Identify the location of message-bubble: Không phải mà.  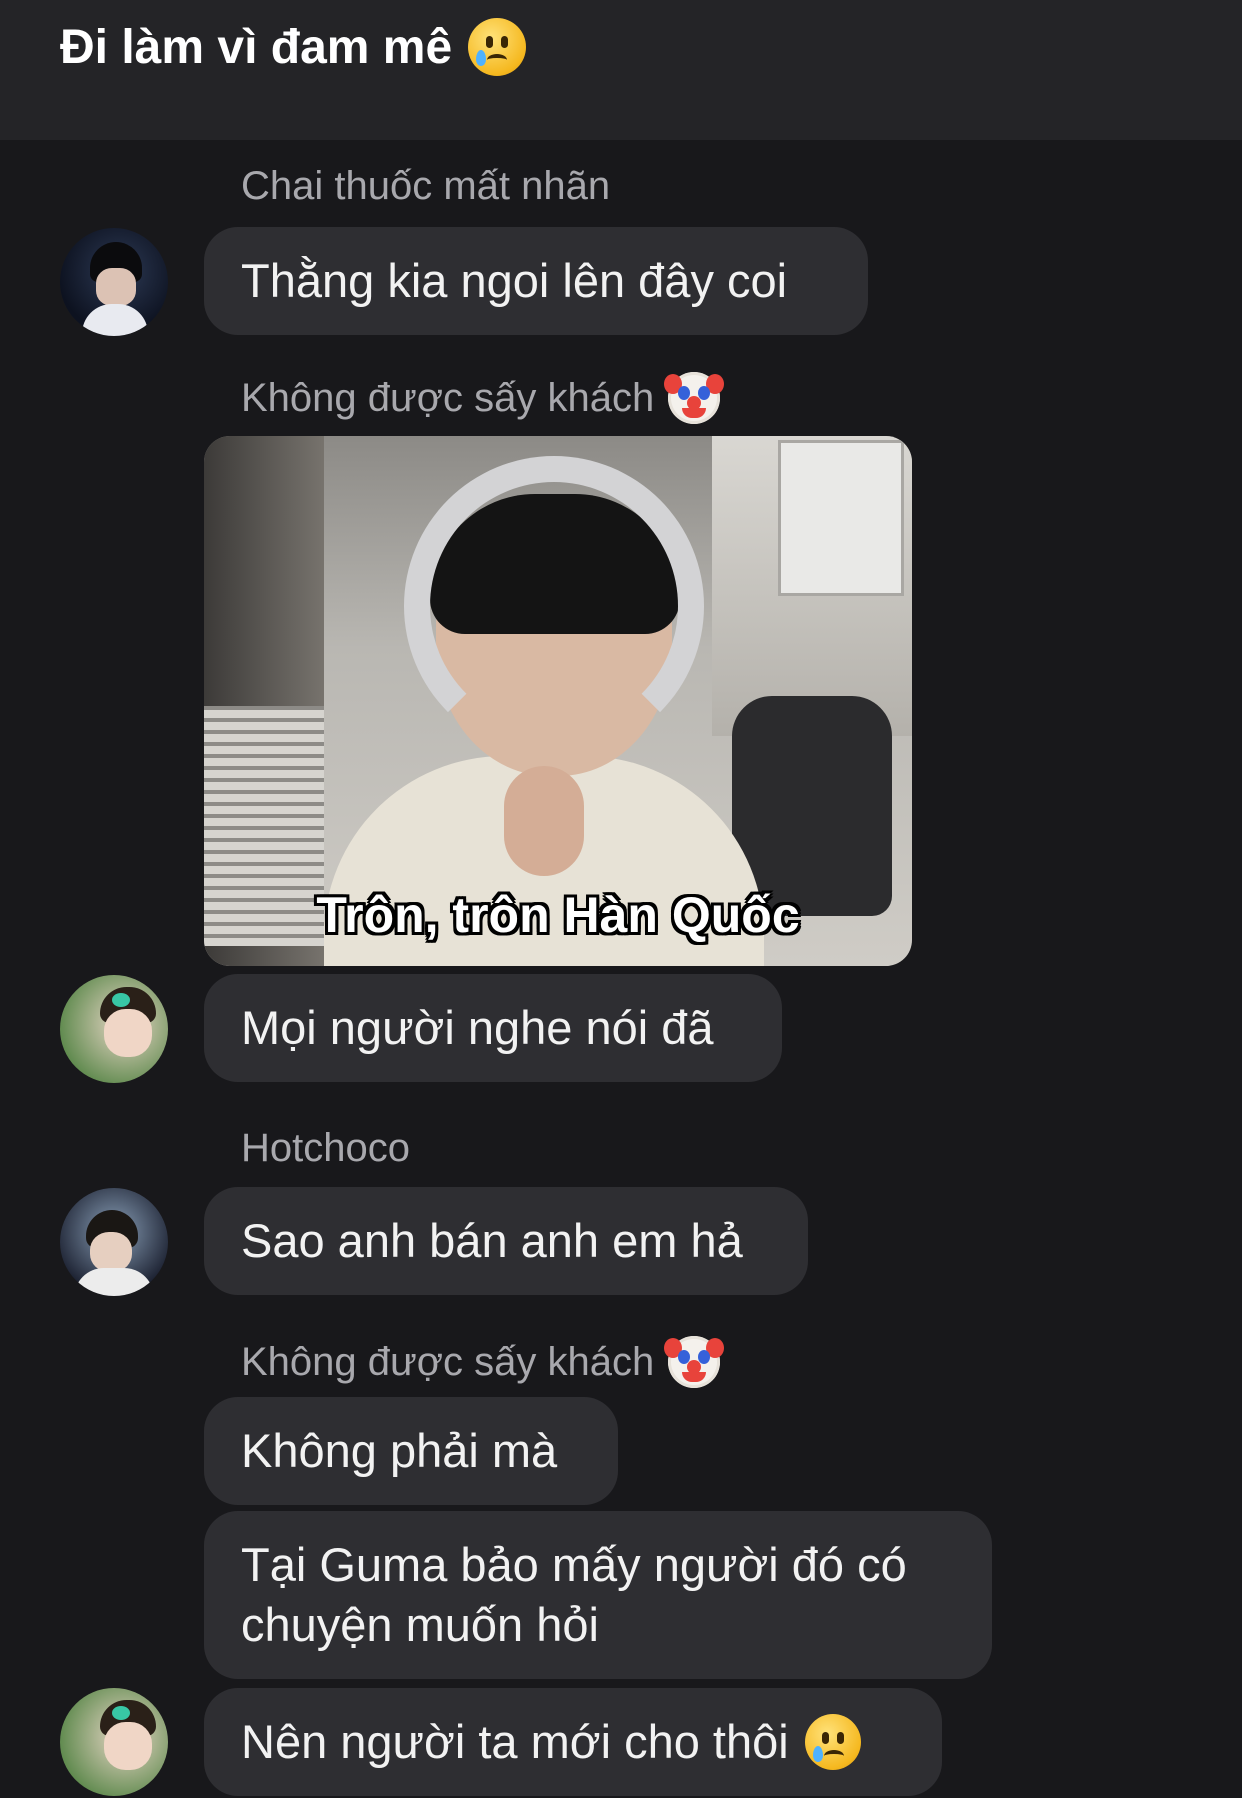
(411, 1451).